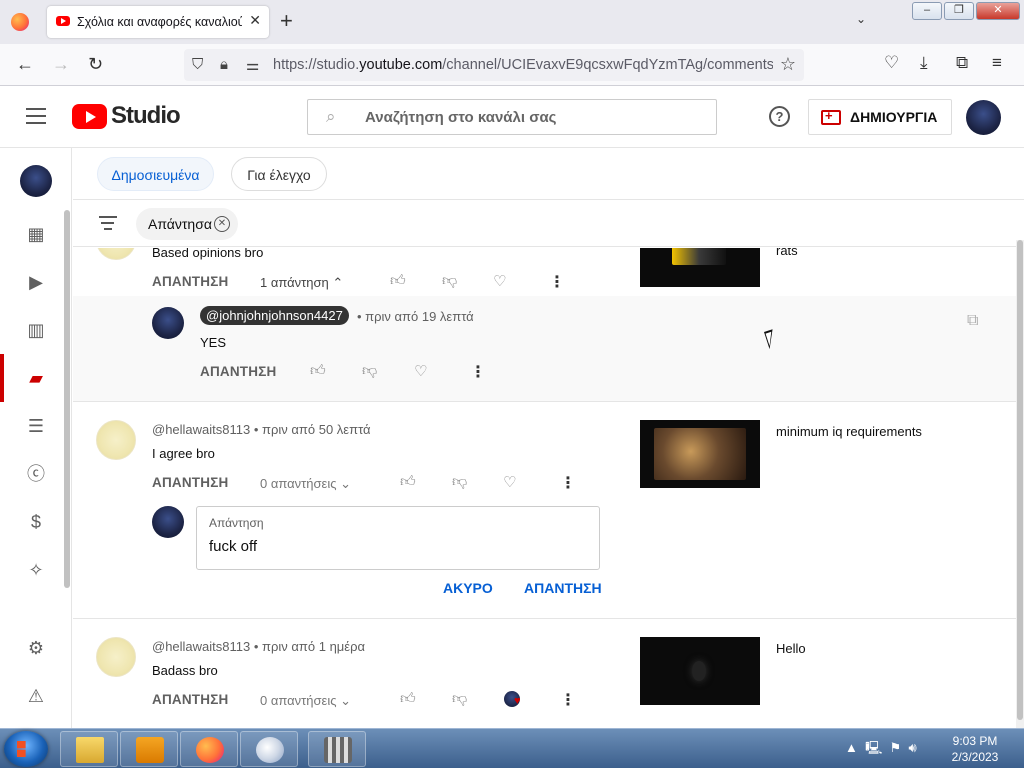 This screenshot has width=1024, height=768. I want to click on media-player-icon, so click(150, 750).